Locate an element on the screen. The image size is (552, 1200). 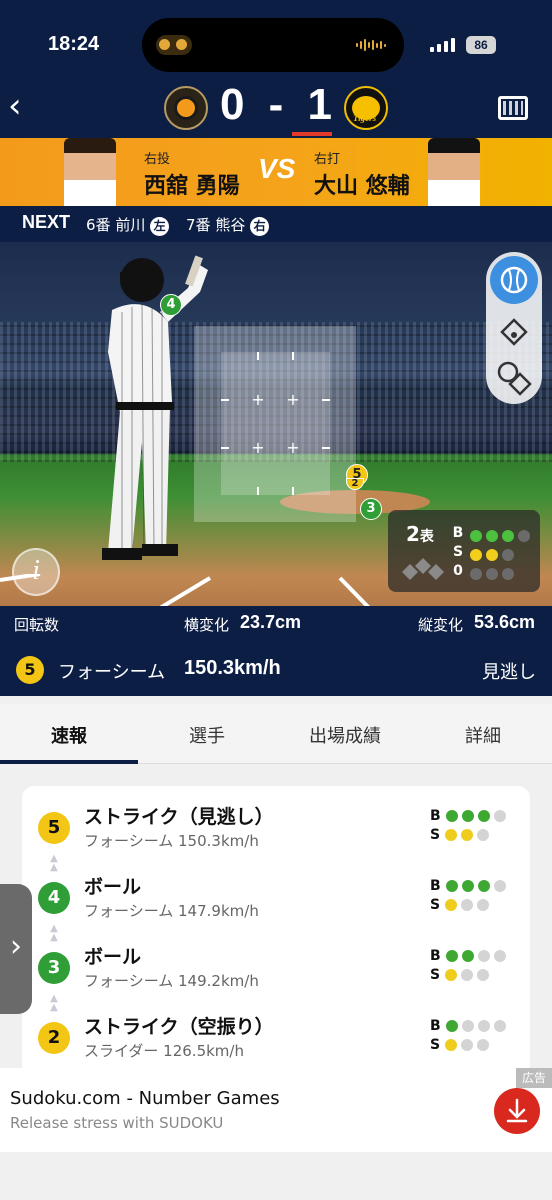
vbreak-label: 縦変化 is located at coordinates (441, 625).